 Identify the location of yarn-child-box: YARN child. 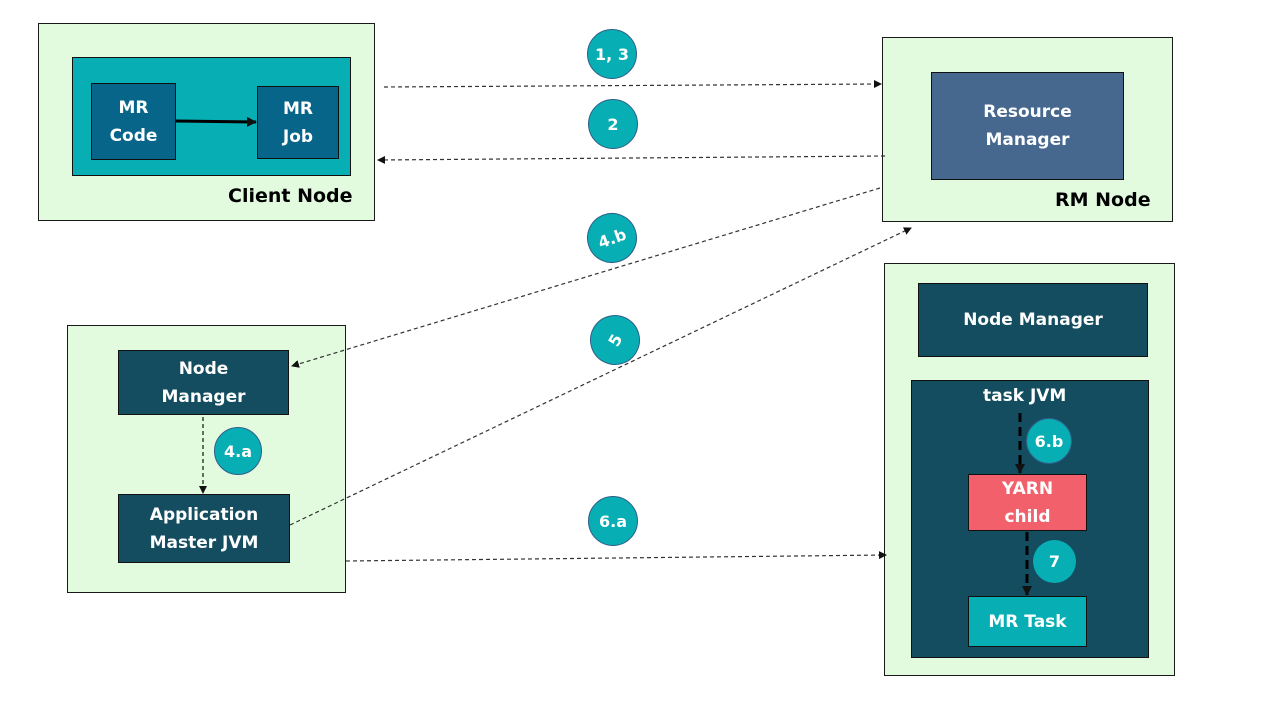
(1027, 502).